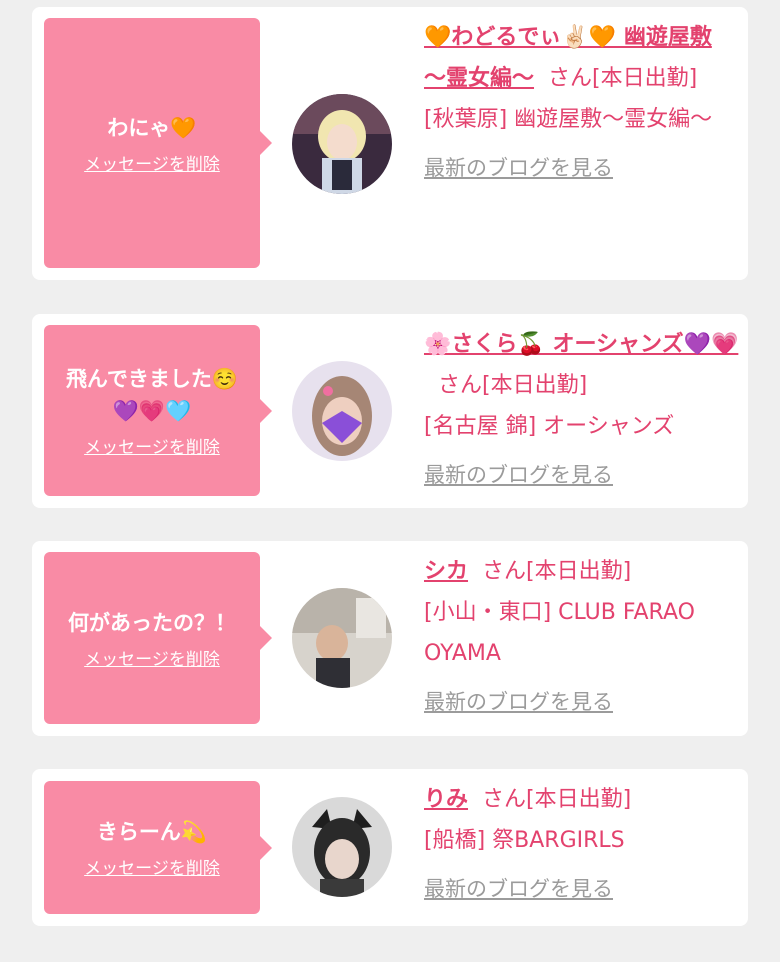 Image resolution: width=780 pixels, height=962 pixels. Describe the element at coordinates (152, 622) in the screenshot. I see `message-text: 何があったの？！` at that location.